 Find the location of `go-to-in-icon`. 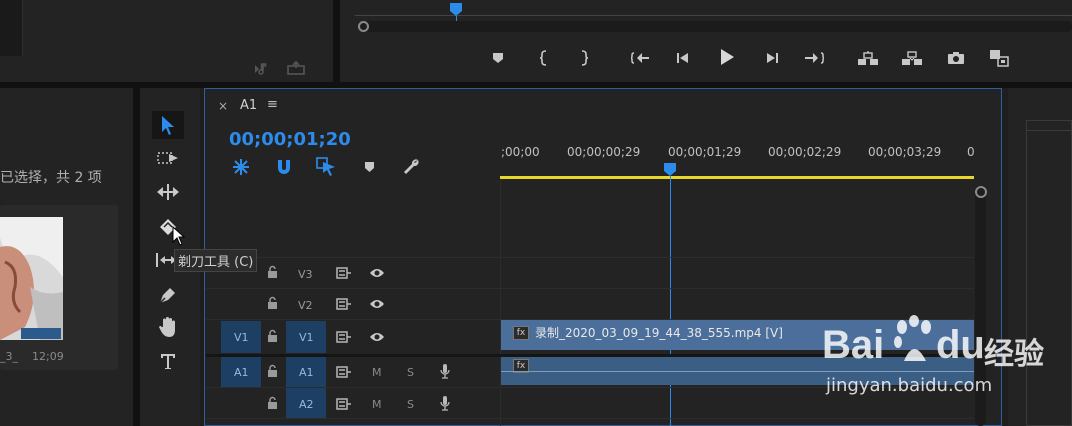

go-to-in-icon is located at coordinates (641, 58).